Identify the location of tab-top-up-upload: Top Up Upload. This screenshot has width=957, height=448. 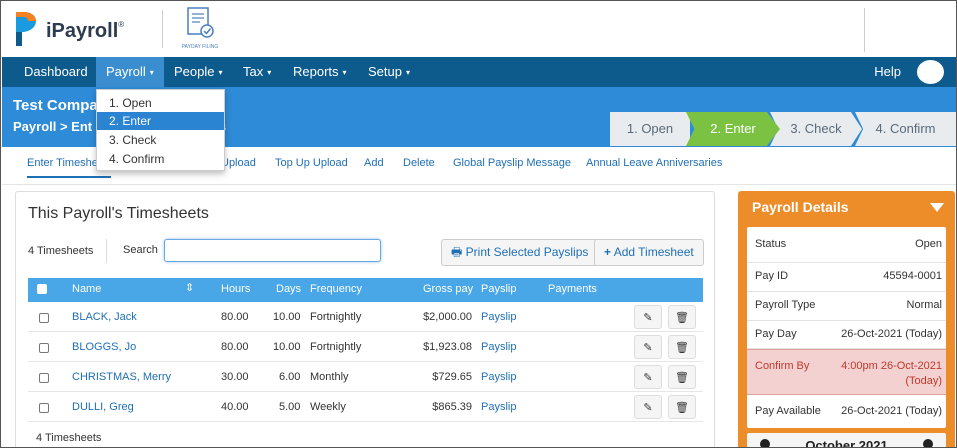
(311, 163).